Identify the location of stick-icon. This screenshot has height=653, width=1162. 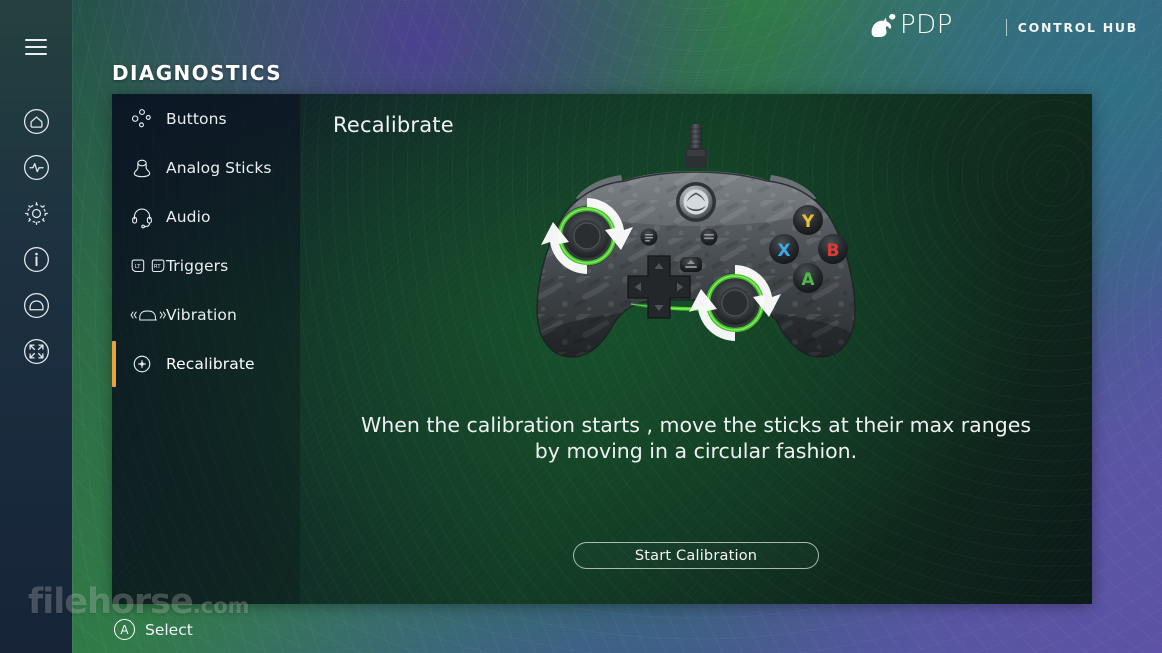
(148, 168).